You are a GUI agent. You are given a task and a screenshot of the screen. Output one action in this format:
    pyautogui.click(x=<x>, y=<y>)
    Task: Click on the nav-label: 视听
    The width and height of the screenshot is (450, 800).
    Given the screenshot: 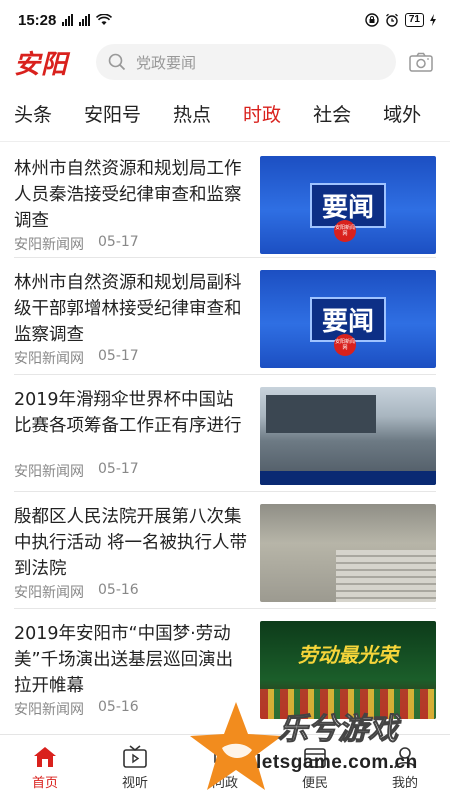 What is the action you would take?
    pyautogui.click(x=134, y=783)
    